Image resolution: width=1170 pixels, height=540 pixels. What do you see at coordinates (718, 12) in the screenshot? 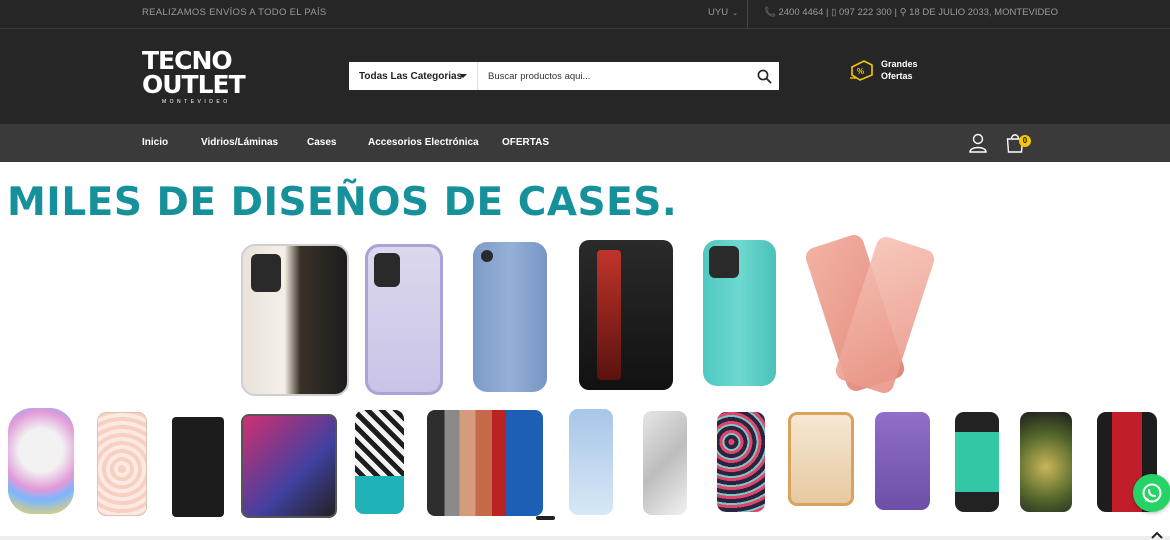
I see `currency-label: UYU` at bounding box center [718, 12].